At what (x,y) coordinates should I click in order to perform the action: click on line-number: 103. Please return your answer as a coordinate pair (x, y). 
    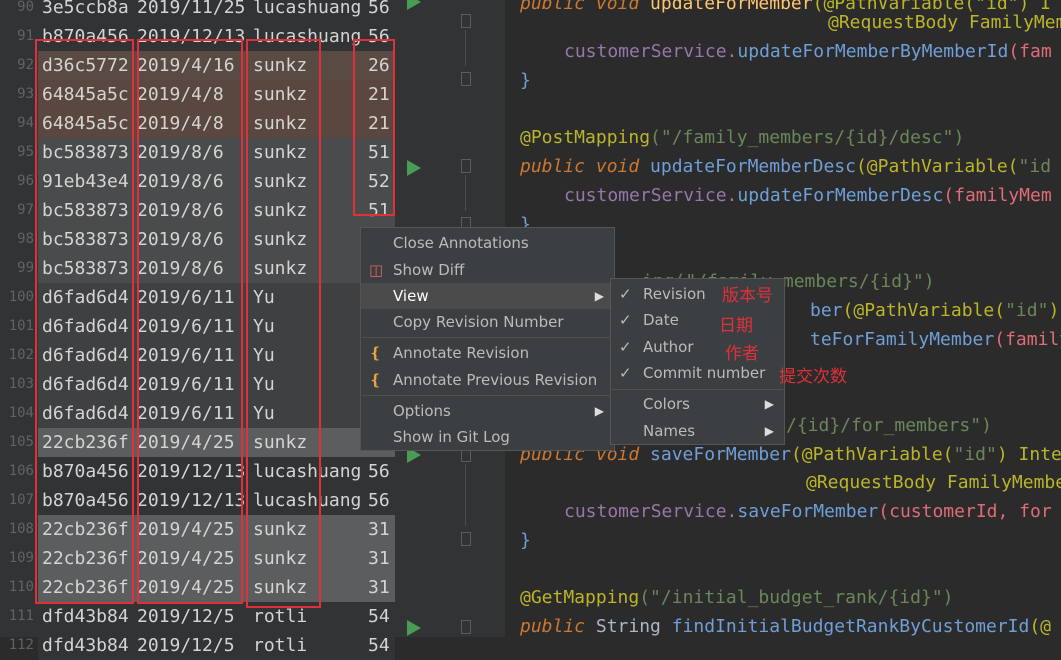
    Looking at the image, I should click on (21, 384).